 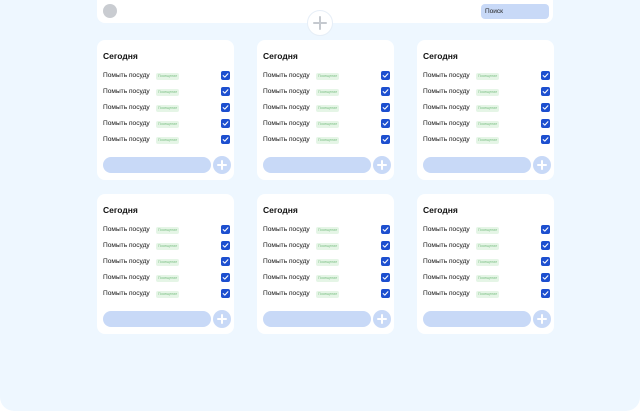 I want to click on add-board-button, so click(x=320, y=23).